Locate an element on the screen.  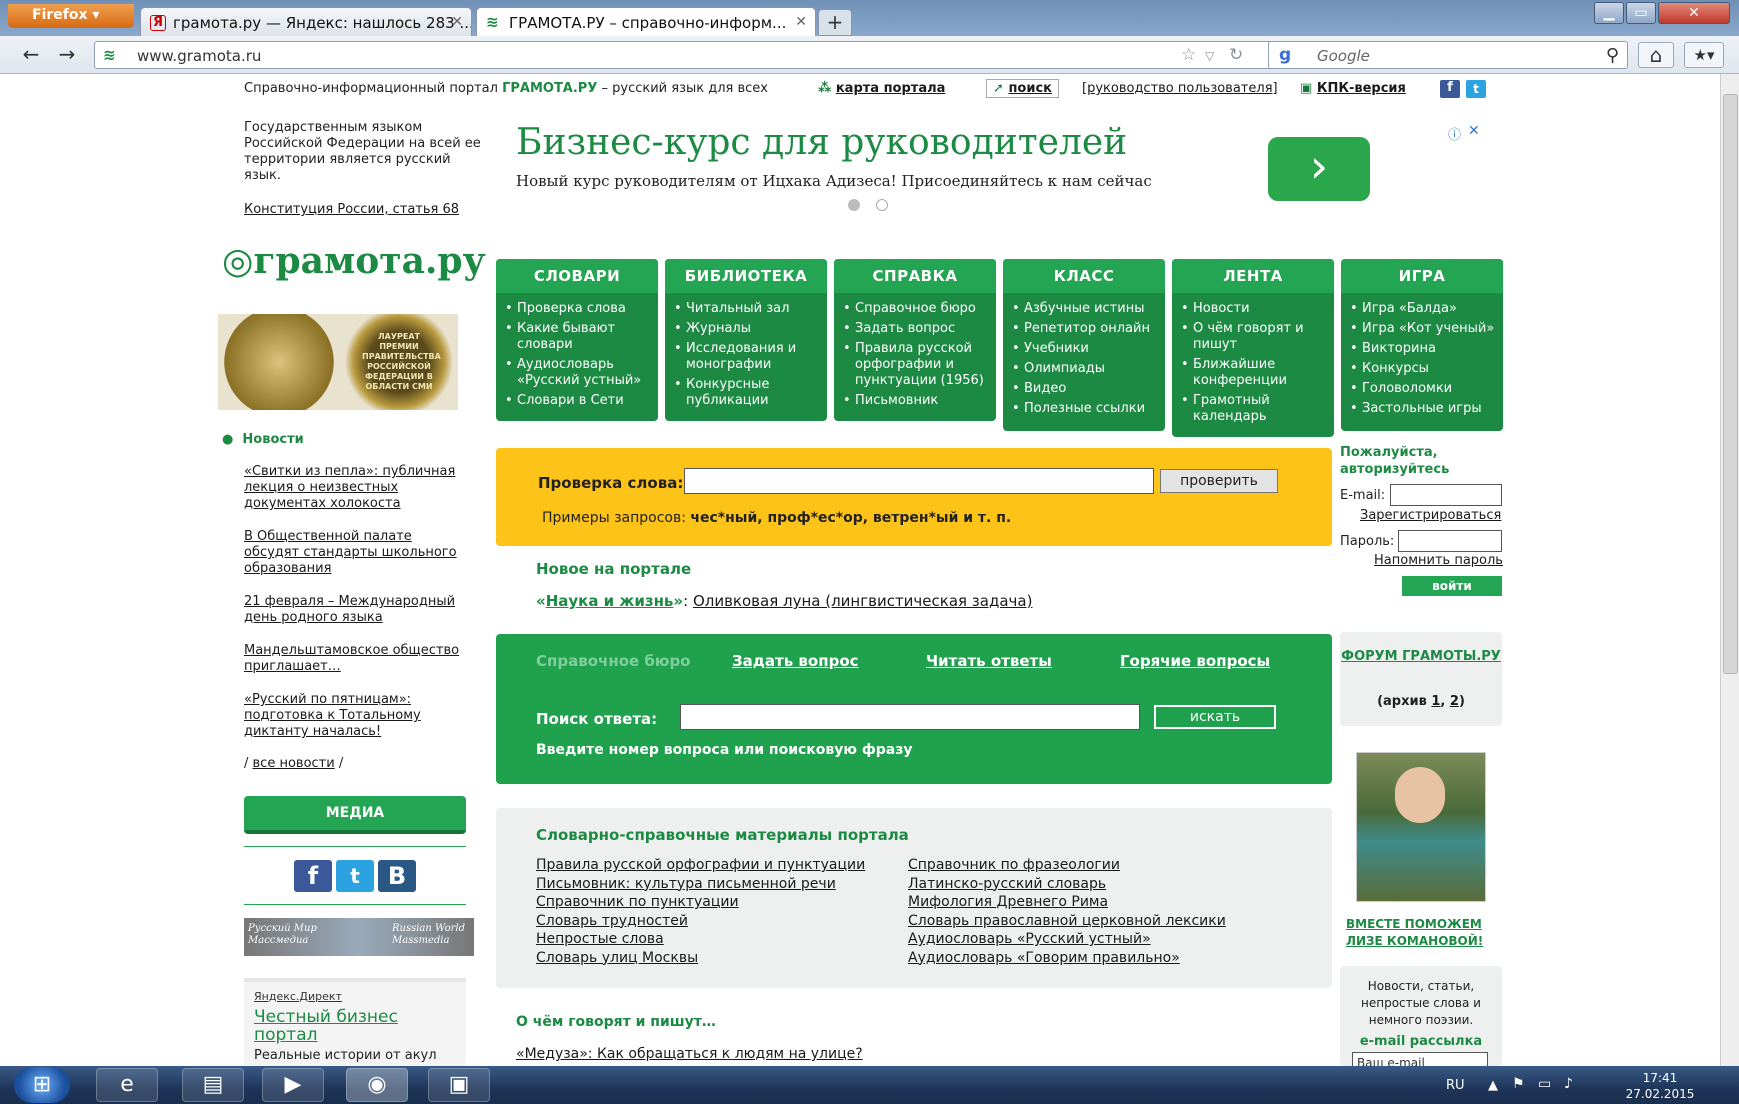
material-link: Справочник по пунктуации is located at coordinates (700, 902).